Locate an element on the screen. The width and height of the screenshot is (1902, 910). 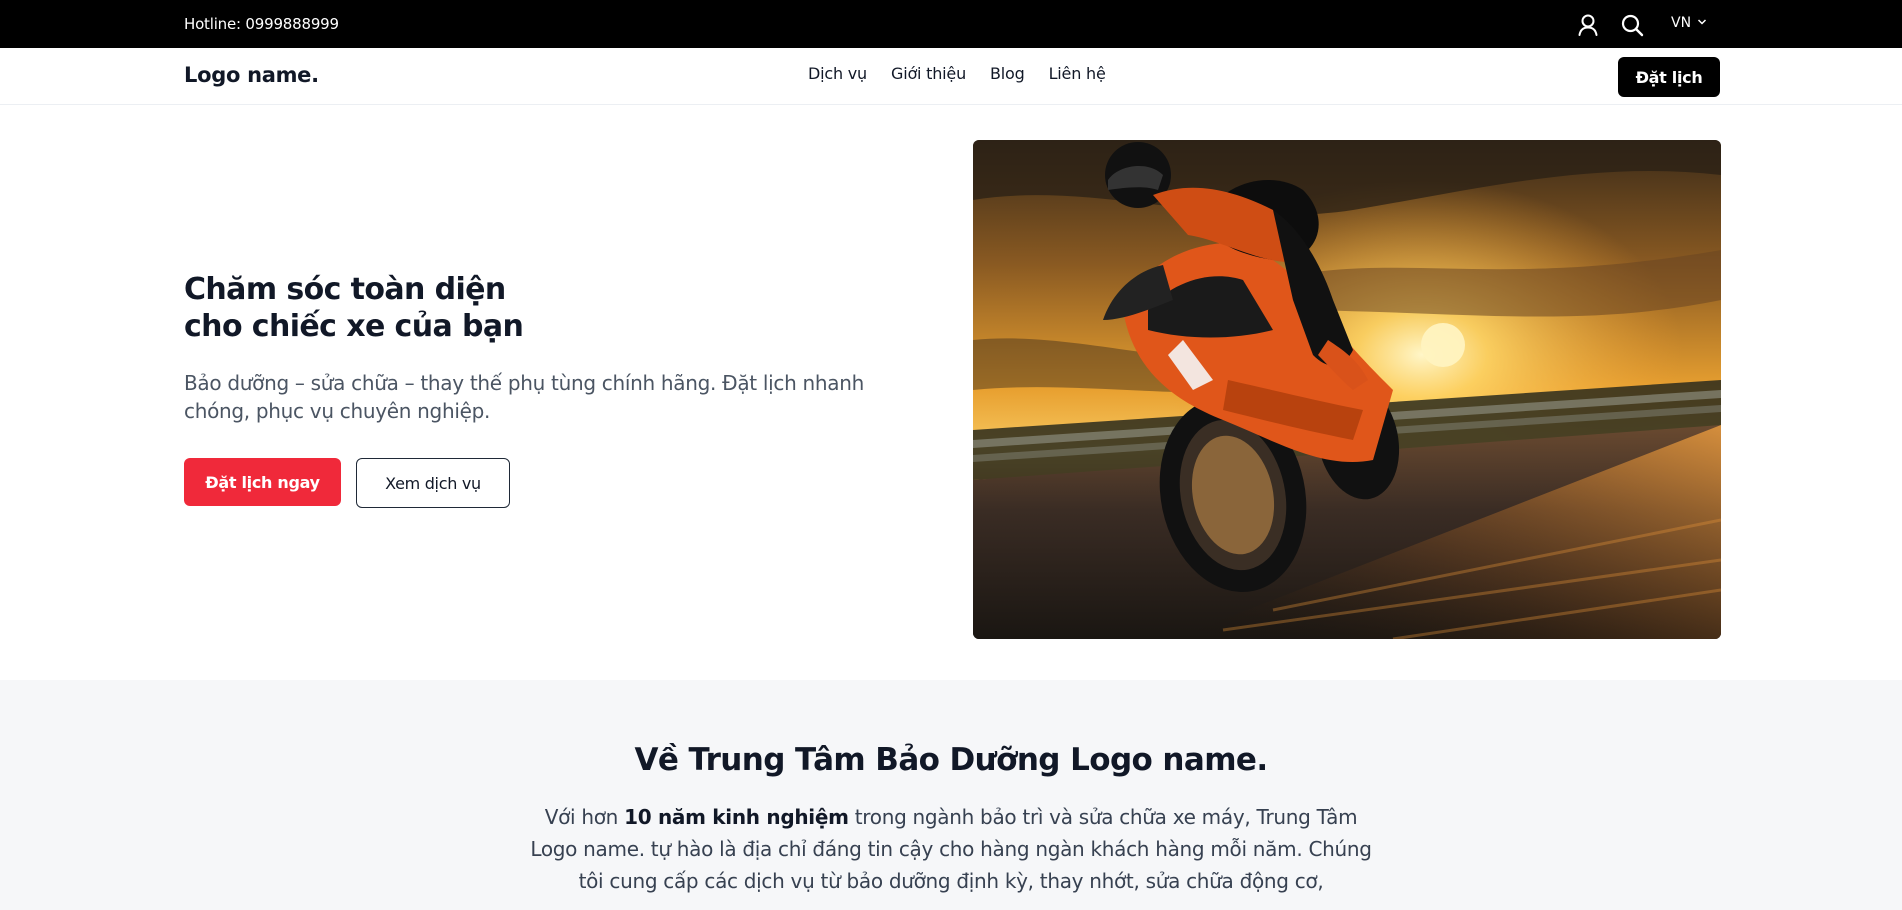
nav-item-blog: Blog is located at coordinates (1007, 73).